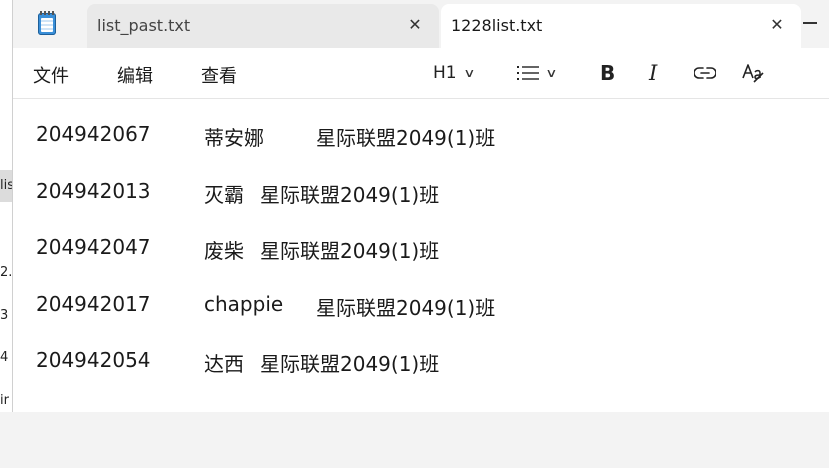  I want to click on link-icon, so click(705, 73).